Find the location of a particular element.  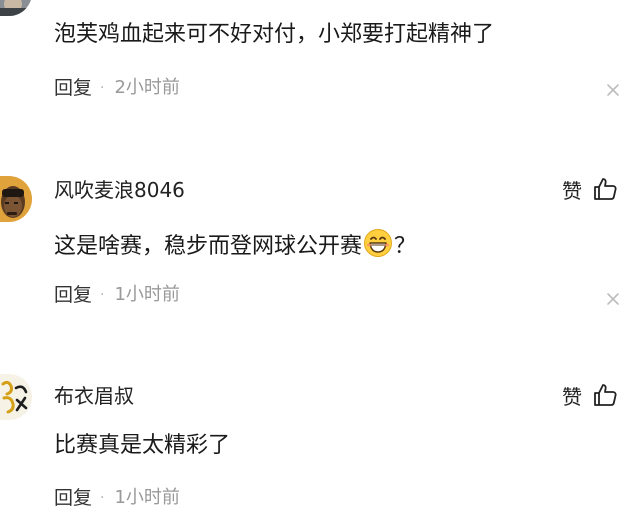

comment-text: 这是啥赛，稳步而登网球公开赛 ？ is located at coordinates (235, 247).